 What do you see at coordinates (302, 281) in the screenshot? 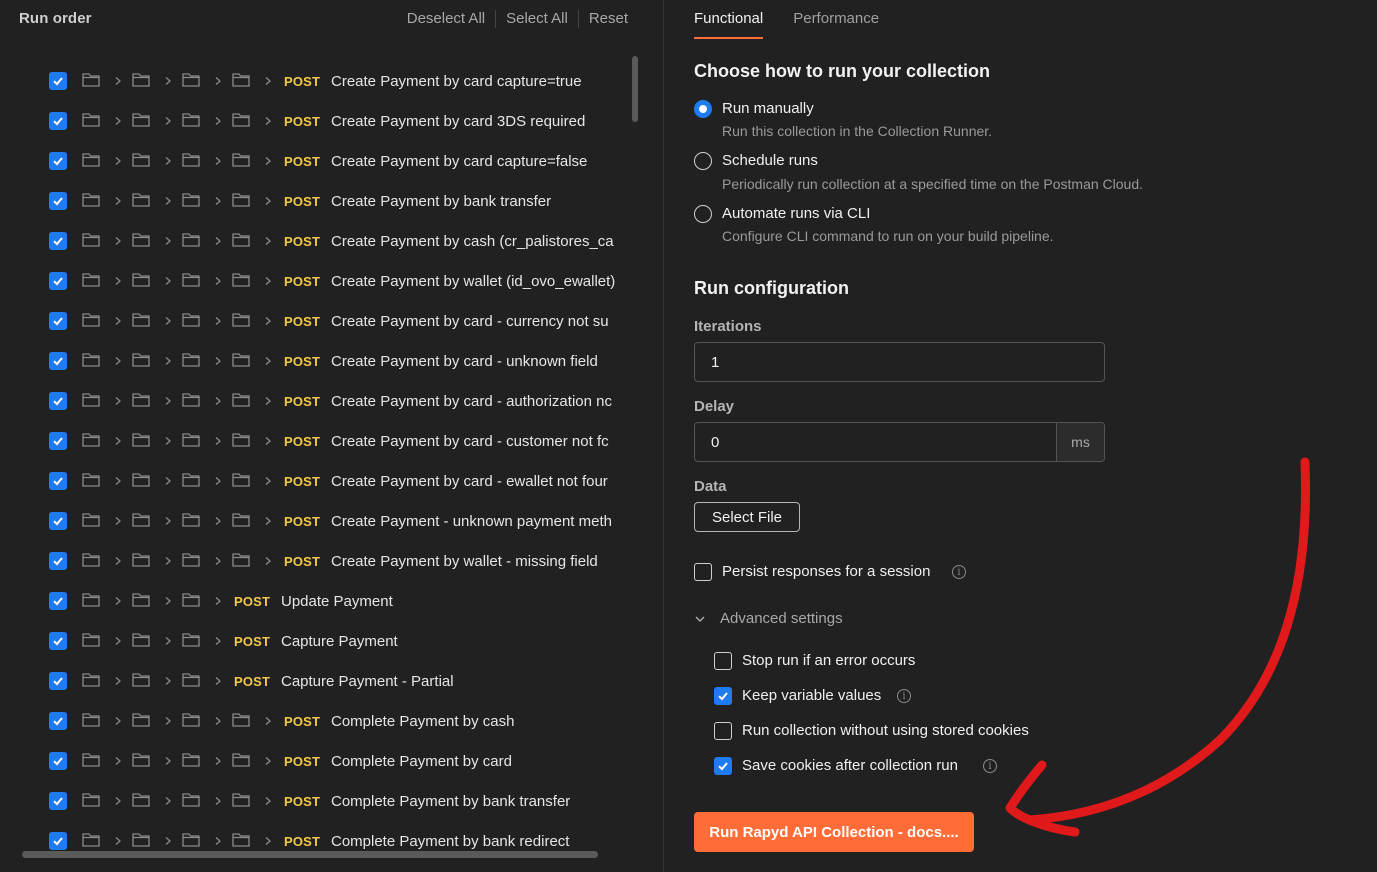
I see `request-method: POST` at bounding box center [302, 281].